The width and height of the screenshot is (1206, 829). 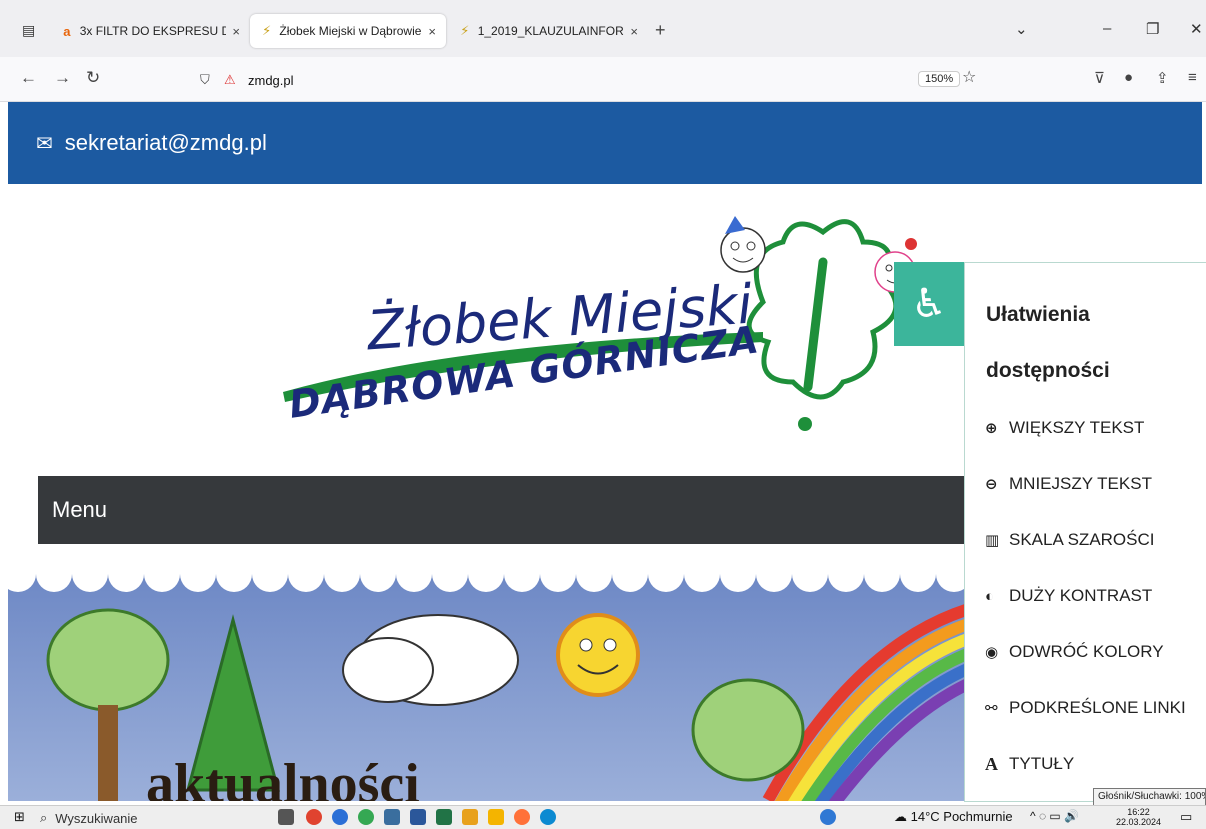 What do you see at coordinates (496, 817) in the screenshot?
I see `file-explorer-icon` at bounding box center [496, 817].